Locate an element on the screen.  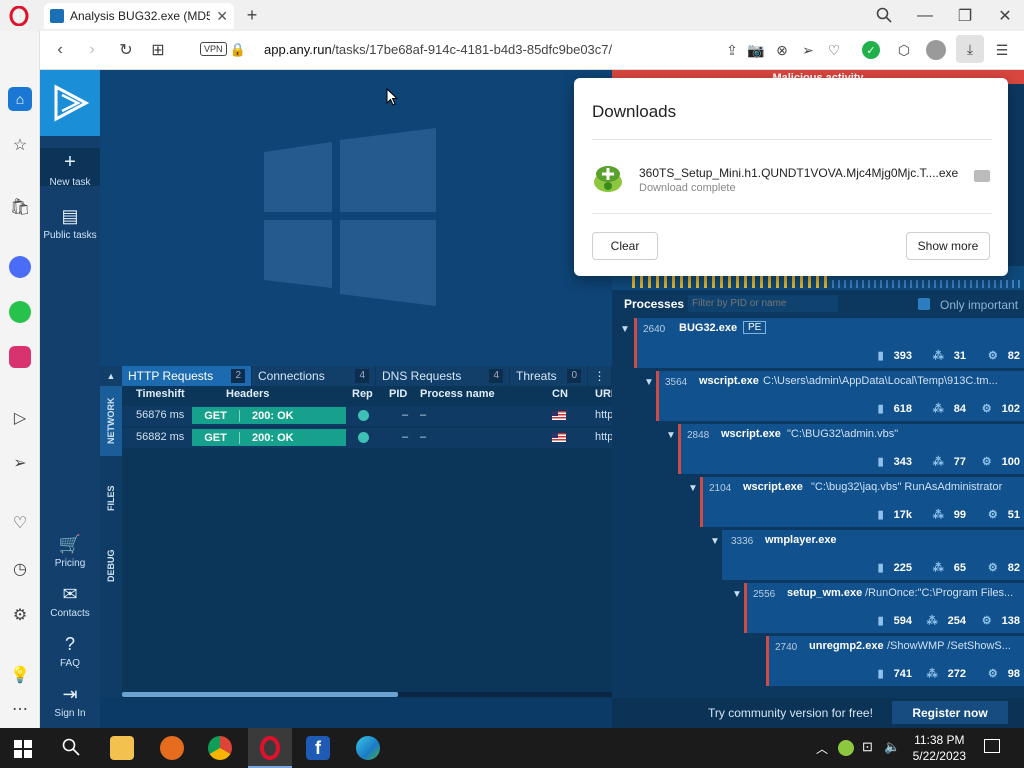
file-explorer-icon is located at coordinates (122, 748).